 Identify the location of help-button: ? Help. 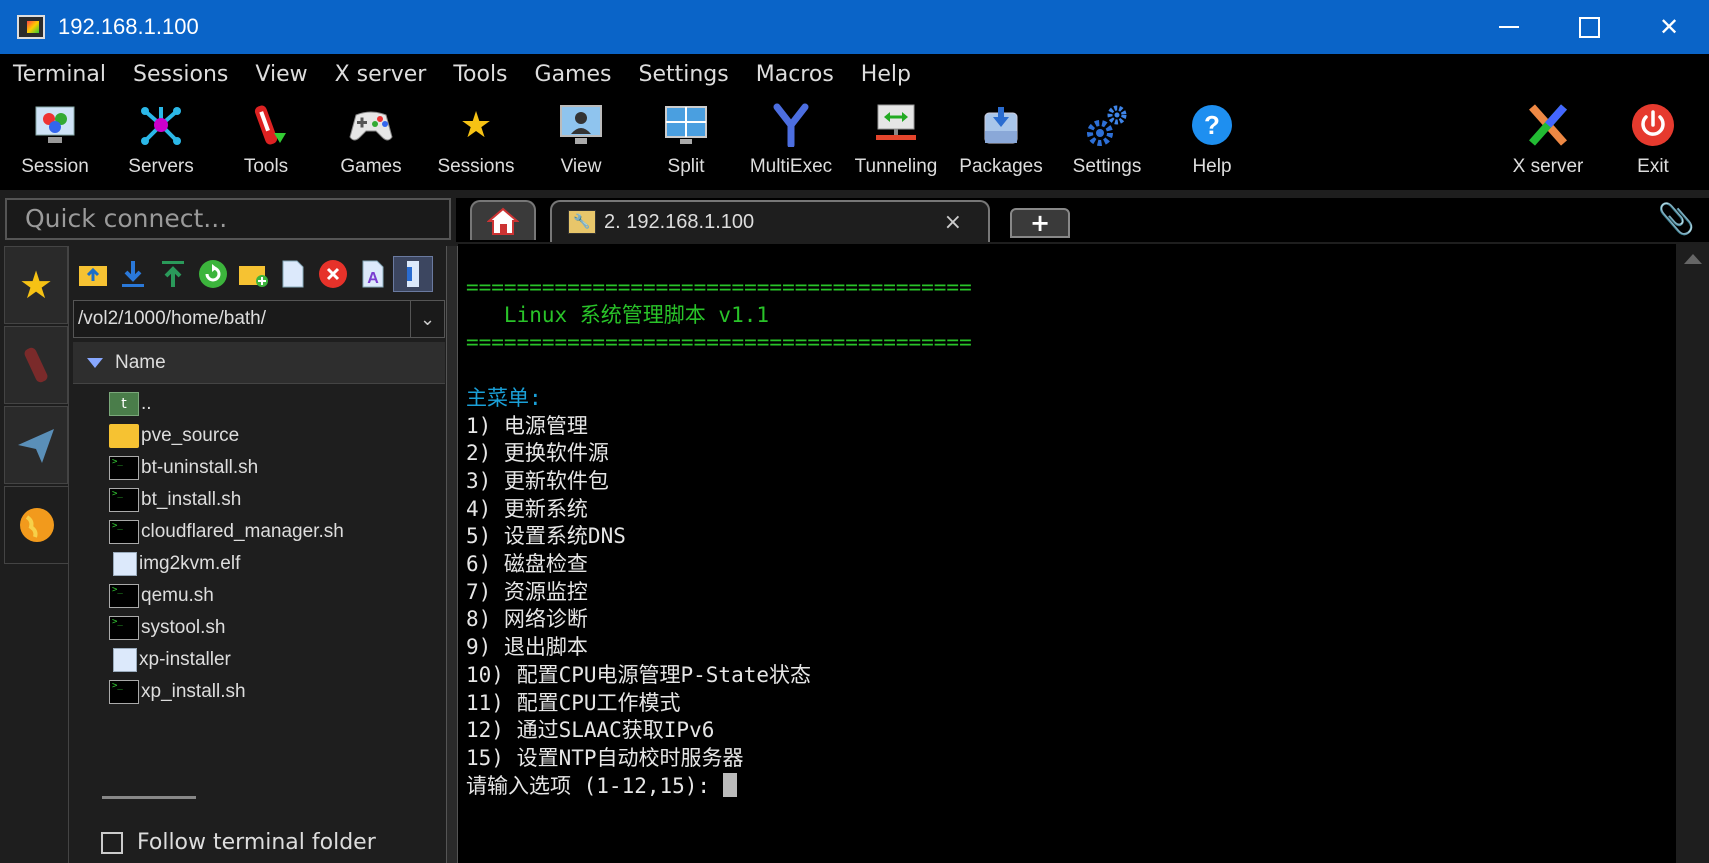
(1212, 142).